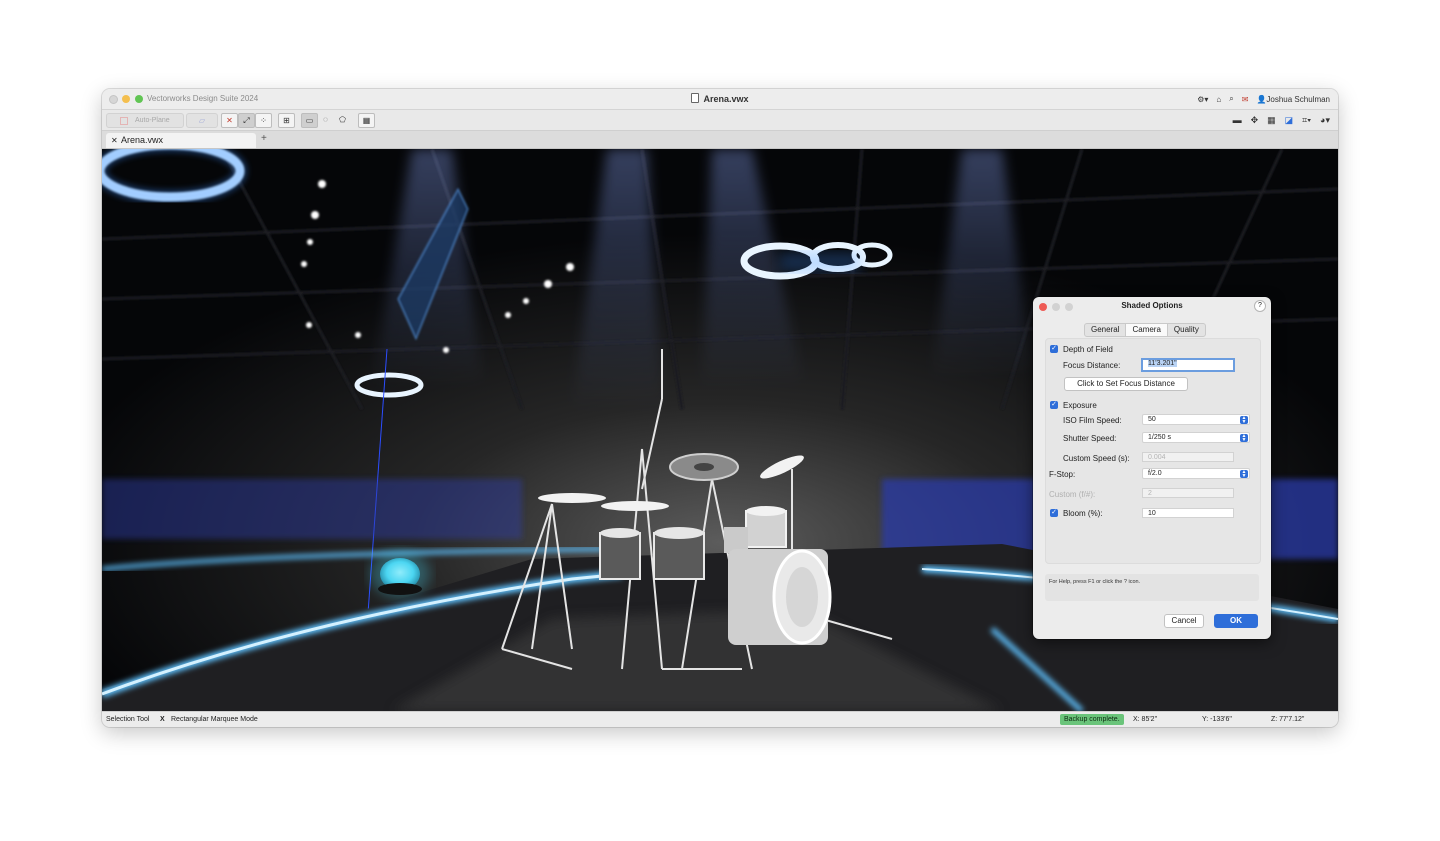  I want to click on backup-status-badge: Backup complete., so click(1092, 719).